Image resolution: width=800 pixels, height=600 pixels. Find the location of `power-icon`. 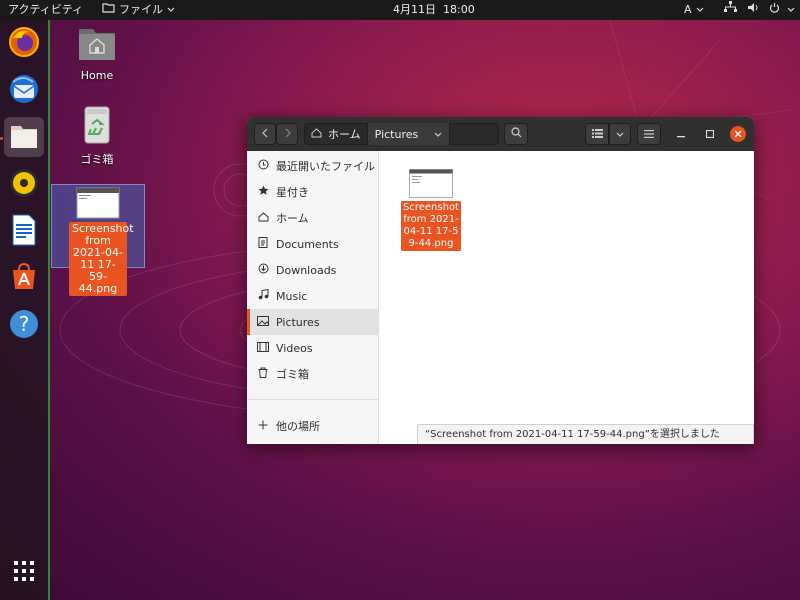

power-icon is located at coordinates (774, 10).